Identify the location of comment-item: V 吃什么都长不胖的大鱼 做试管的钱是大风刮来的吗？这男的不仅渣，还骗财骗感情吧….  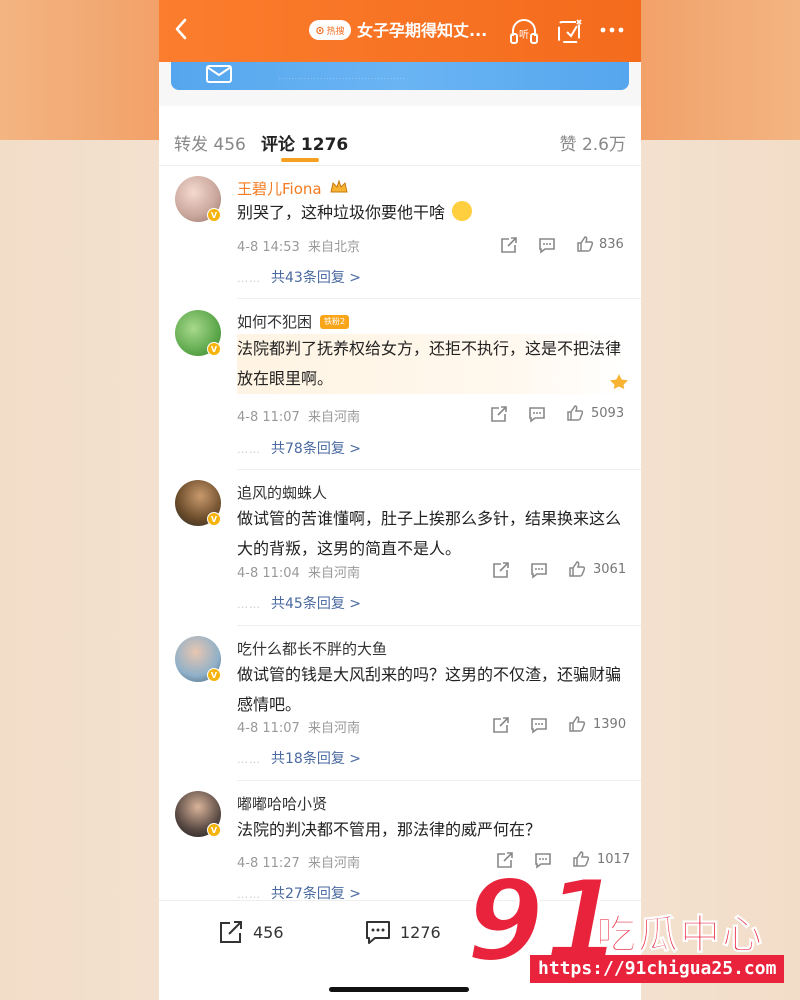
(400, 703).